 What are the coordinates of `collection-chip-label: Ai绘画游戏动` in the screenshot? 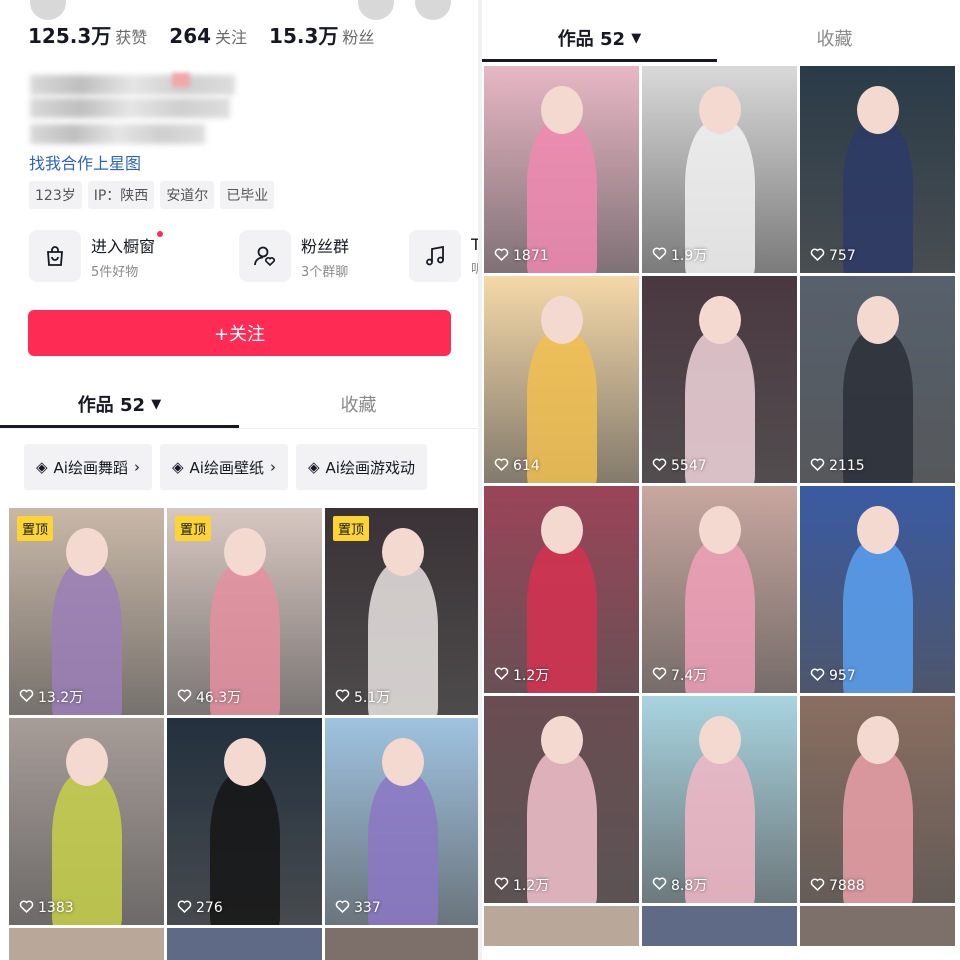 It's located at (370, 467).